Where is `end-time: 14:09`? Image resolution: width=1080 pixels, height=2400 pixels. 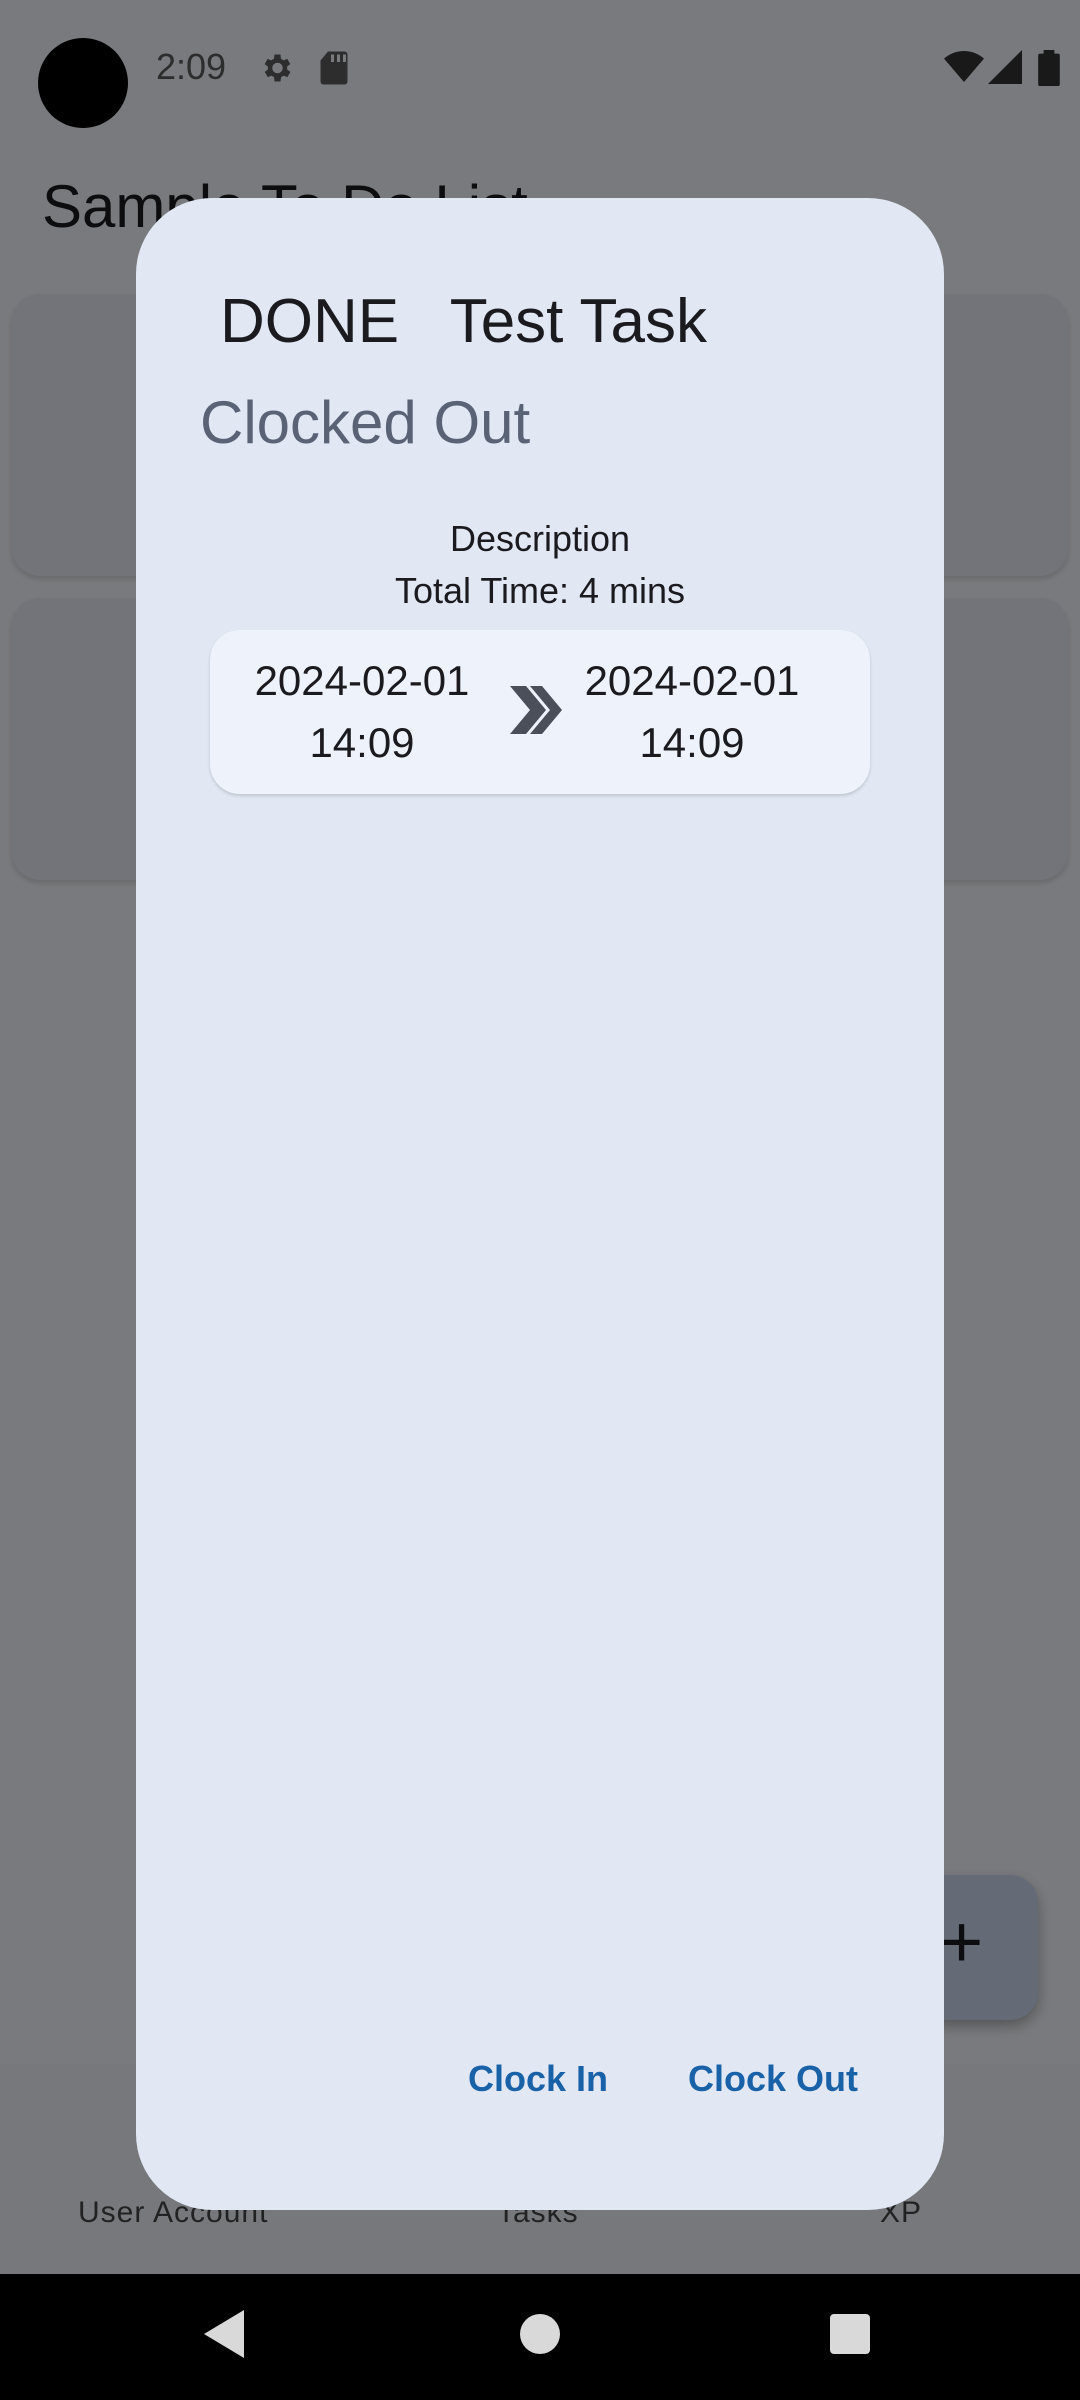 end-time: 14:09 is located at coordinates (692, 742).